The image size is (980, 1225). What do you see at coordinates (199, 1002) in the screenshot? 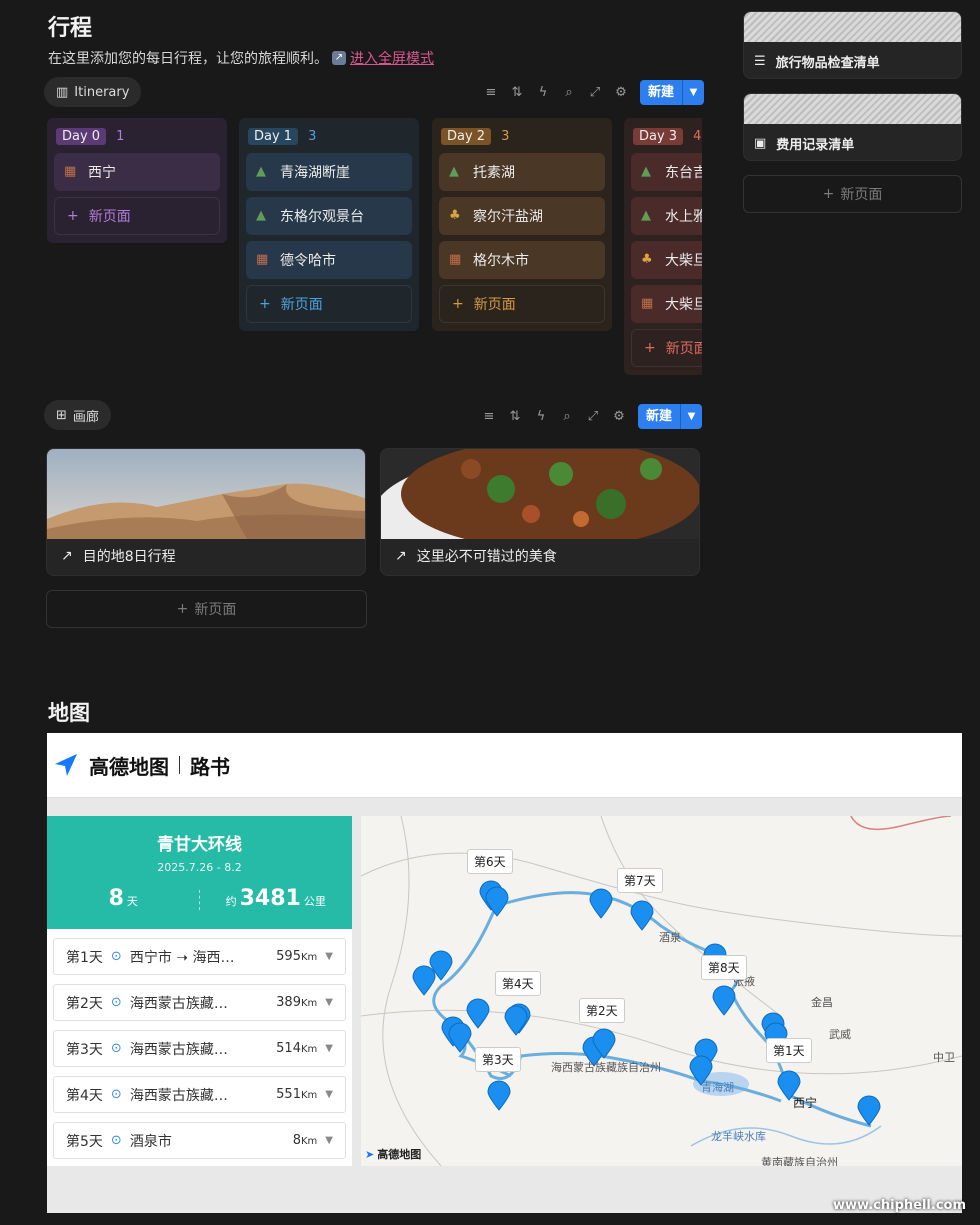
I see `day-row: 第2天 ⊙ 海西蒙古族藏… 389Km ▼` at bounding box center [199, 1002].